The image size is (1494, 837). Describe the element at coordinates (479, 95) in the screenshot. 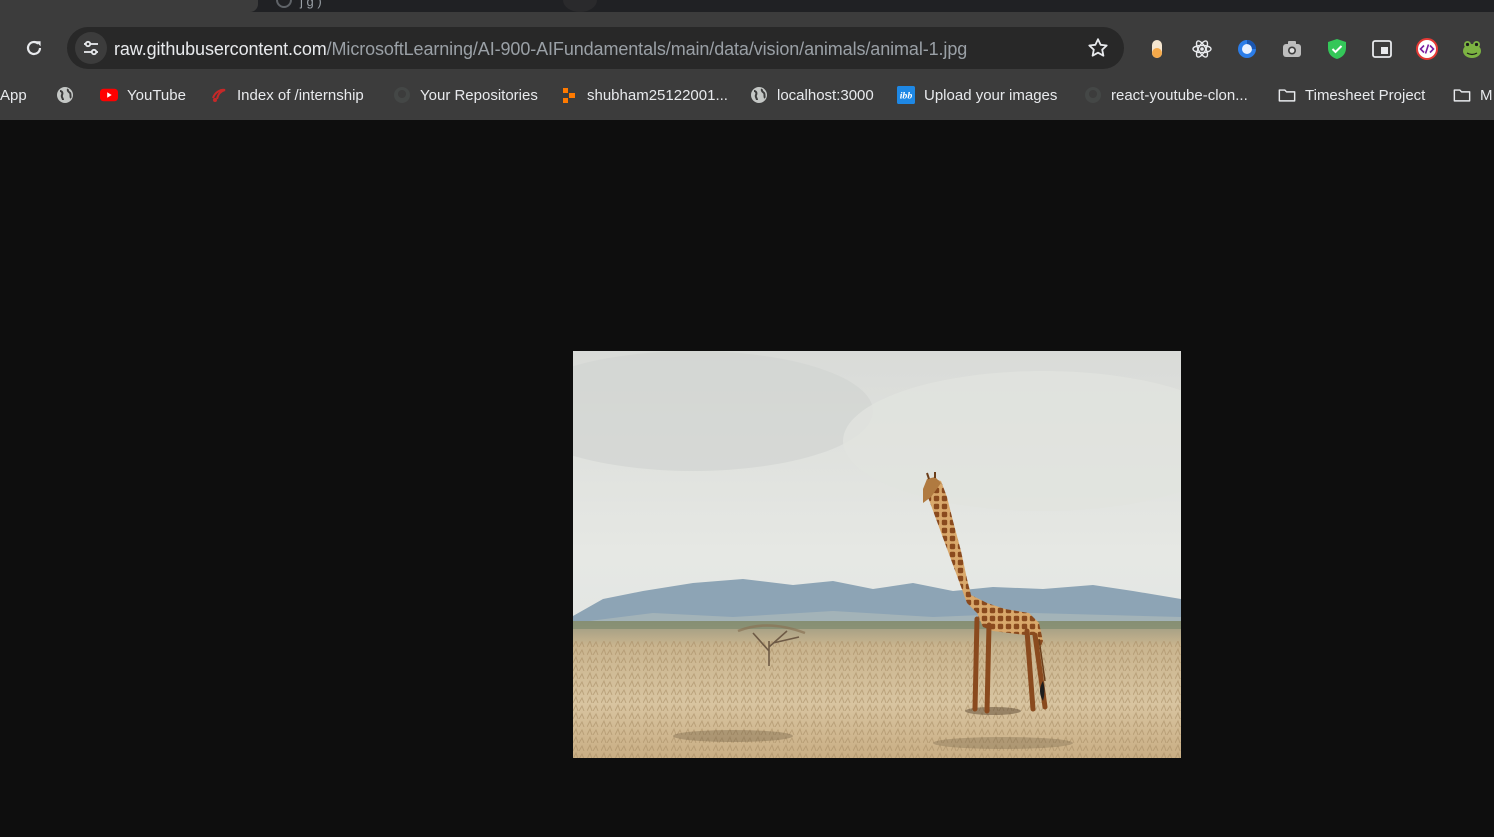

I see `bookmark-label: Your Repositories` at that location.